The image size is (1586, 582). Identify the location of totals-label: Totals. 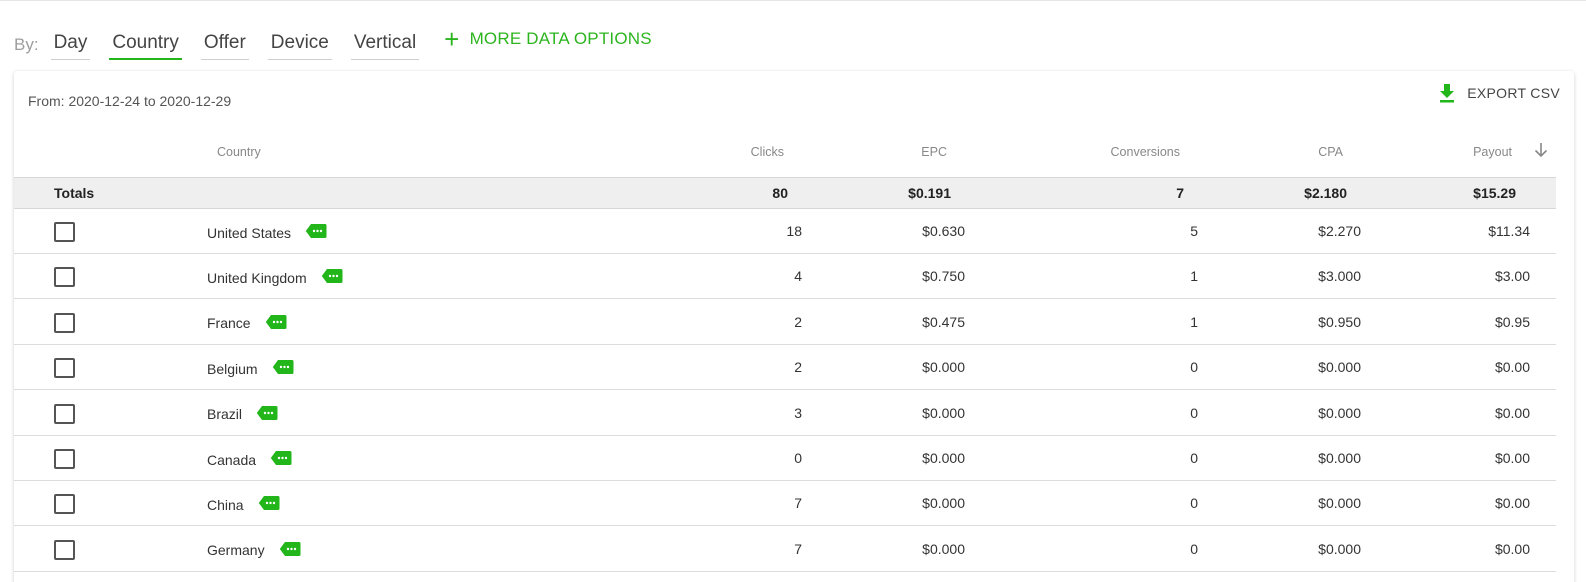
(74, 193).